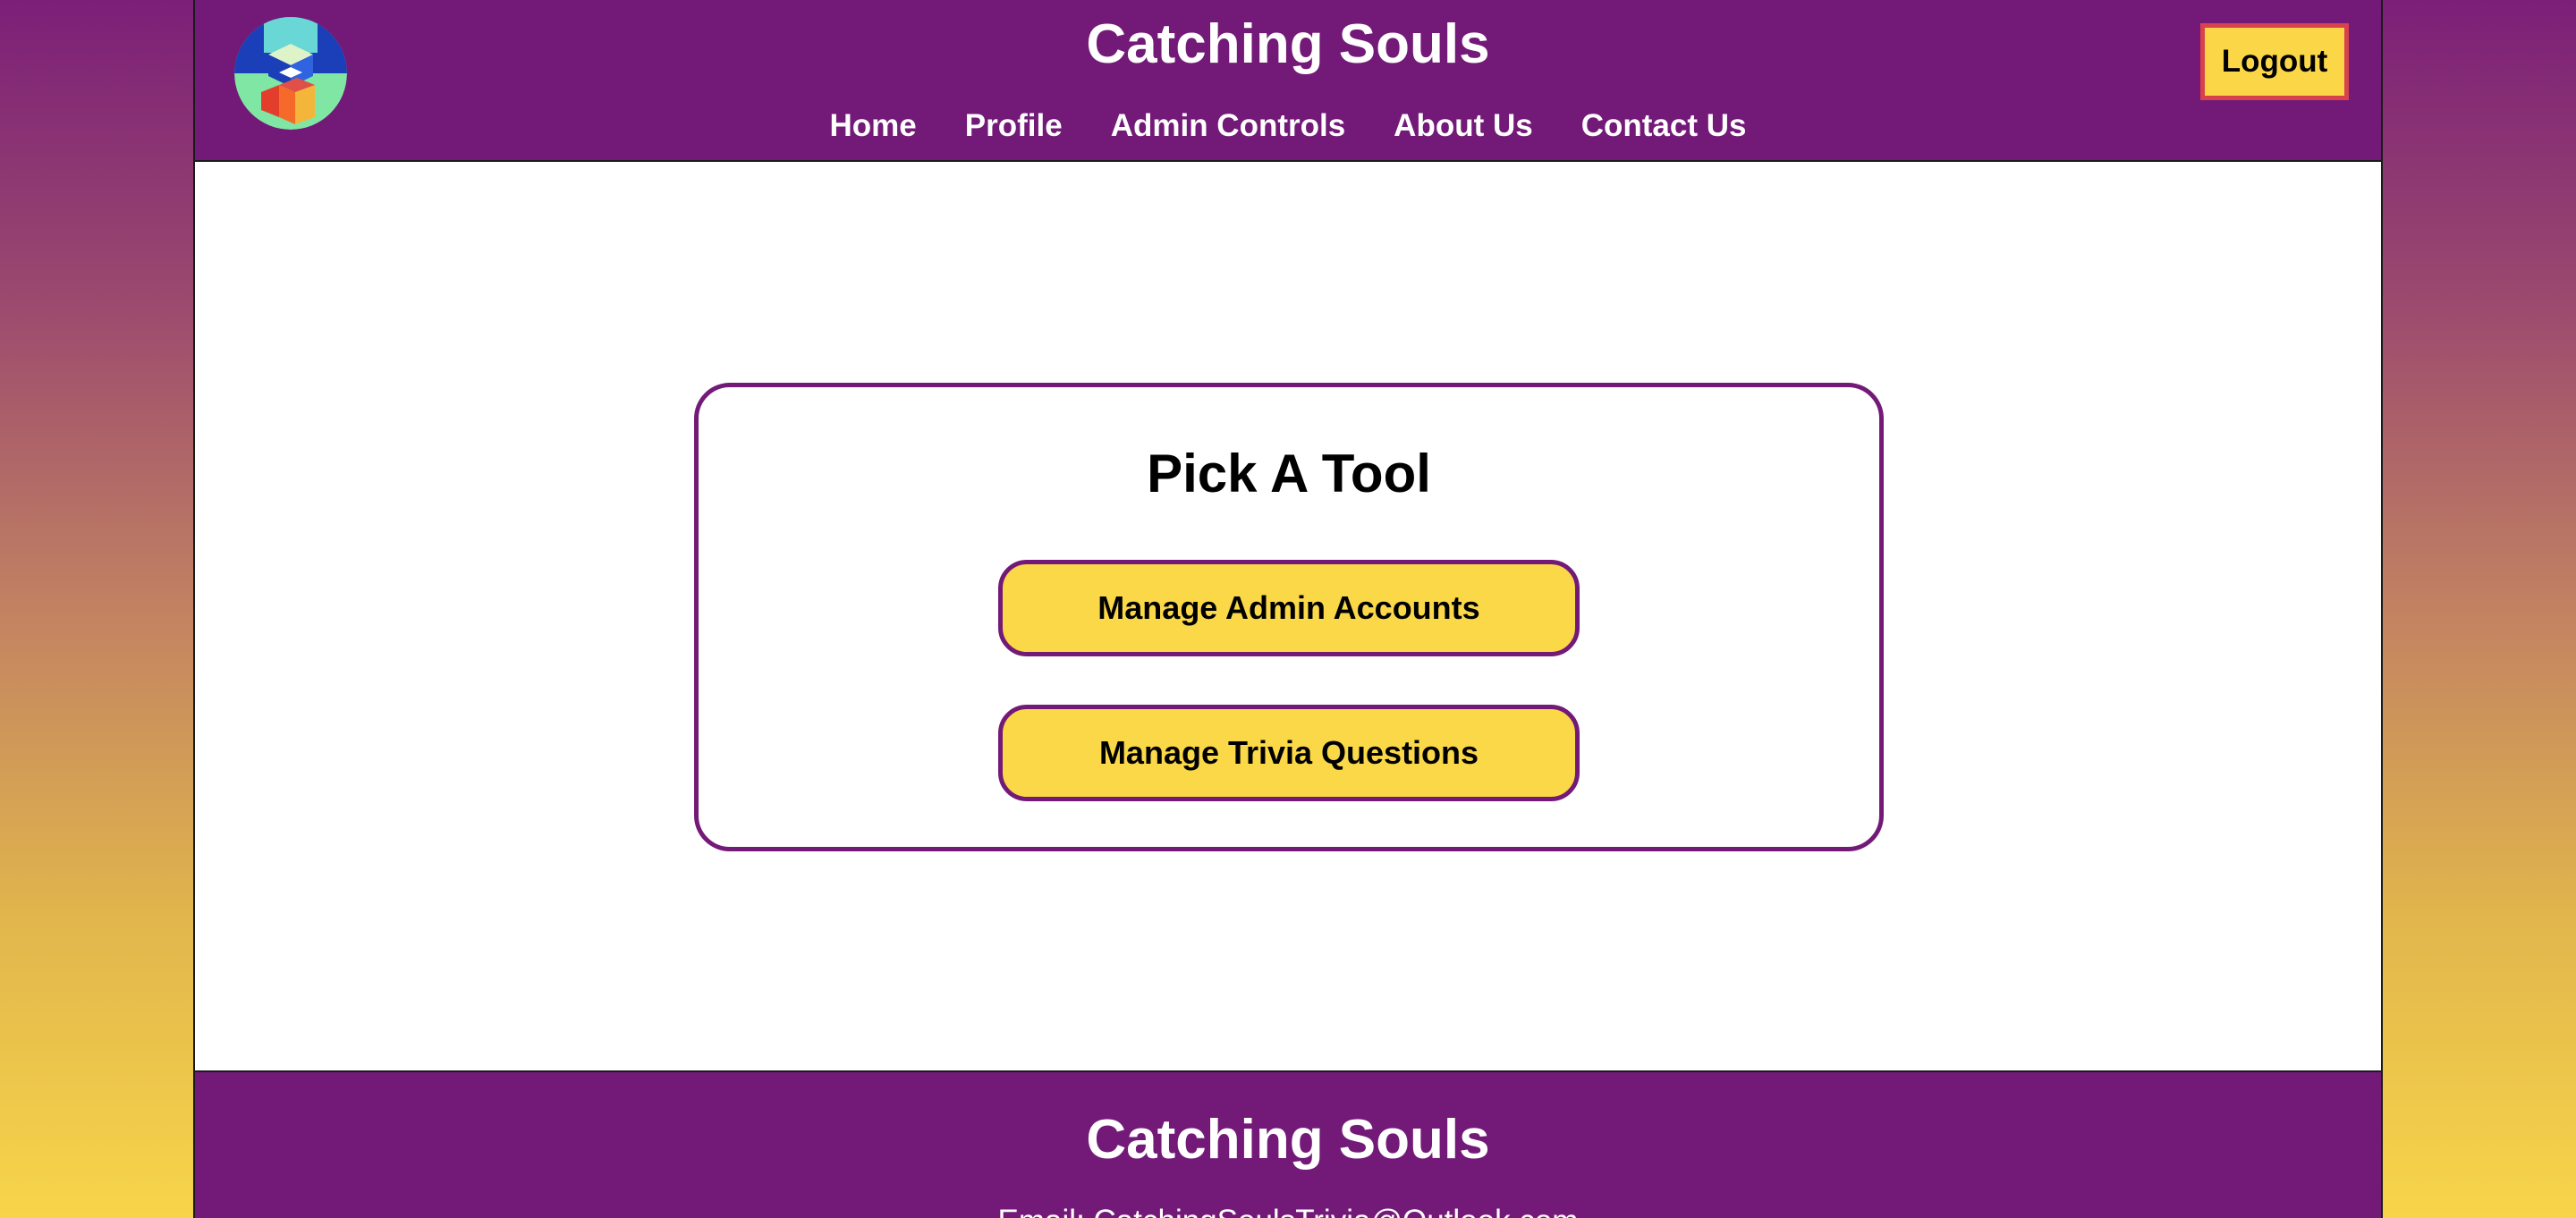 The image size is (2576, 1218). Describe the element at coordinates (1288, 1210) in the screenshot. I see `footer-email: Email: CatchingSoulsTrivia@Outlook.com` at that location.